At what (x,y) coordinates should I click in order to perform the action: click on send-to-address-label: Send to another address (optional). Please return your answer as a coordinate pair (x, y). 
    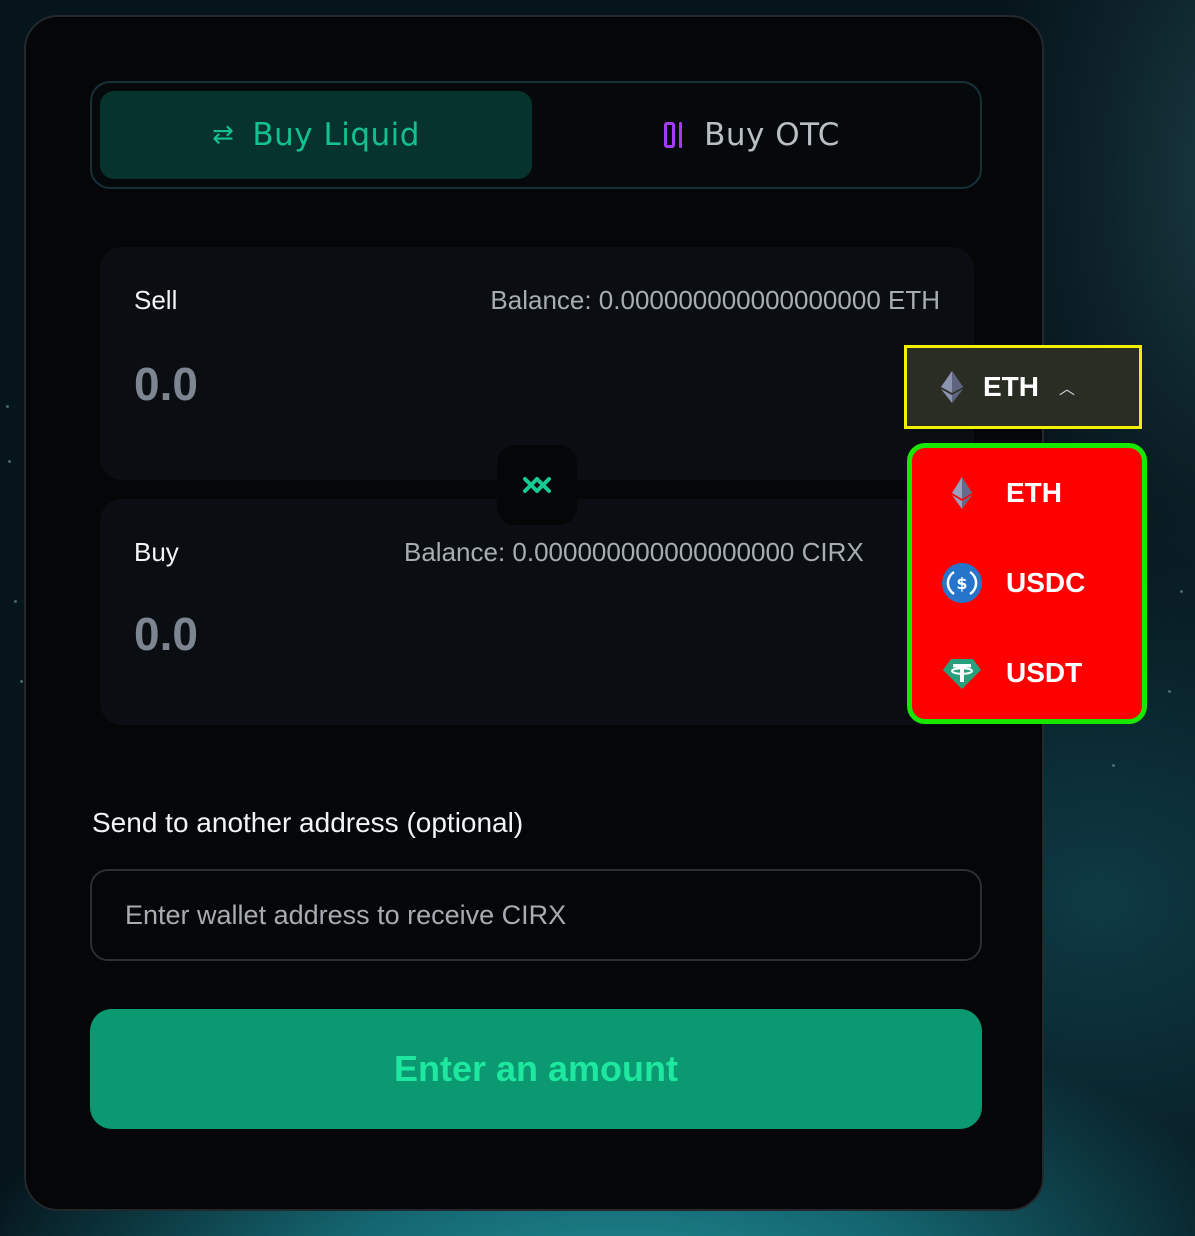
    Looking at the image, I should click on (308, 822).